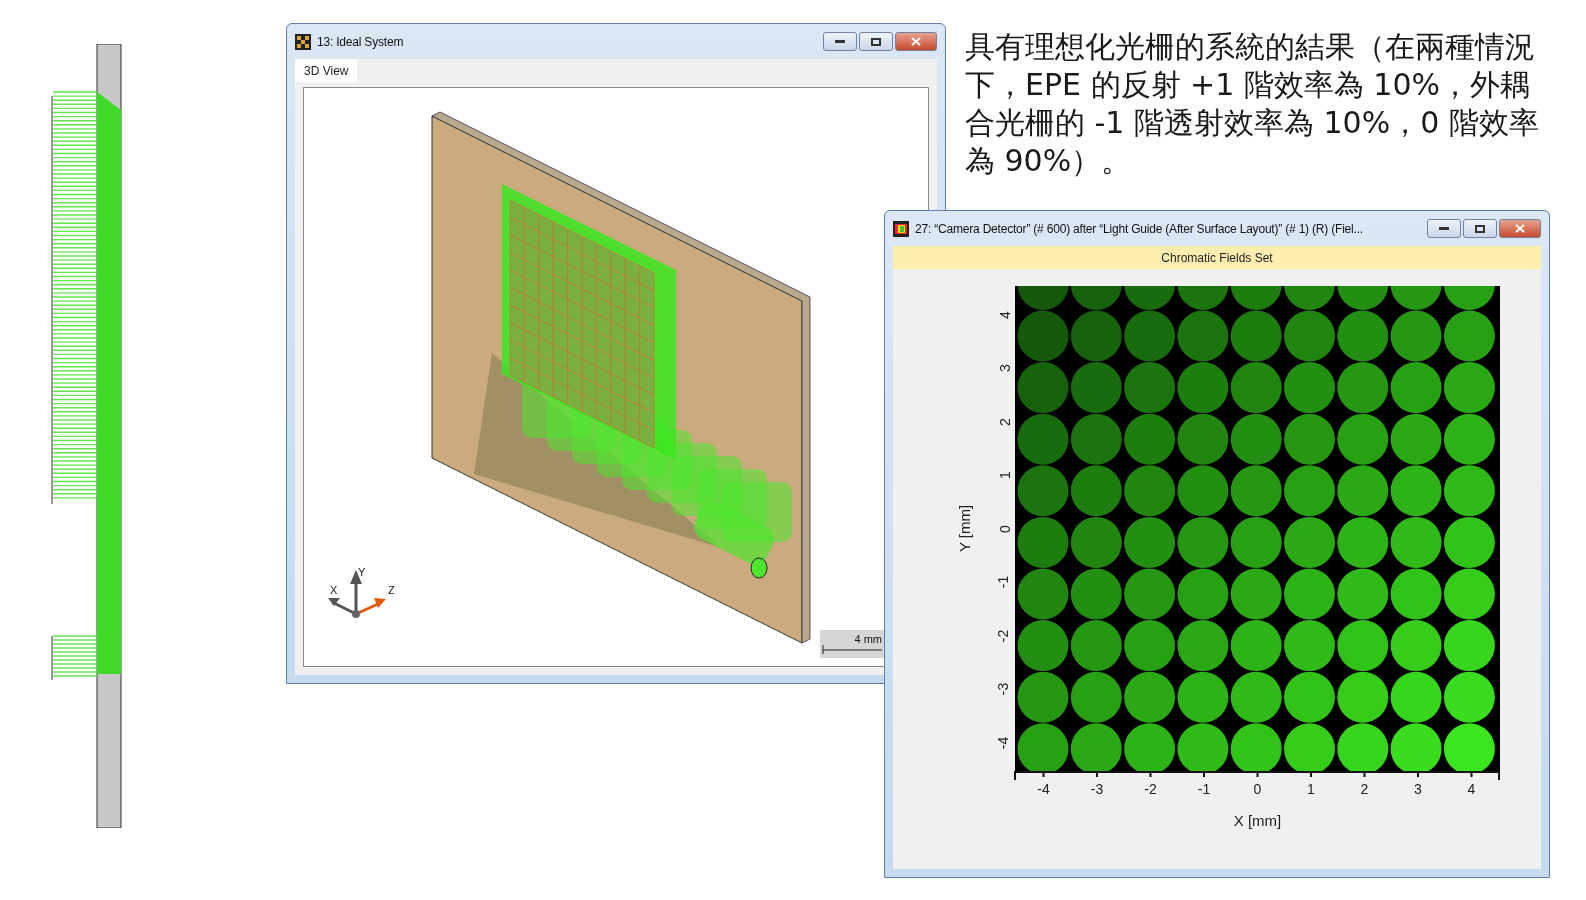  What do you see at coordinates (1005, 475) in the screenshot?
I see `y-tick-label: 1` at bounding box center [1005, 475].